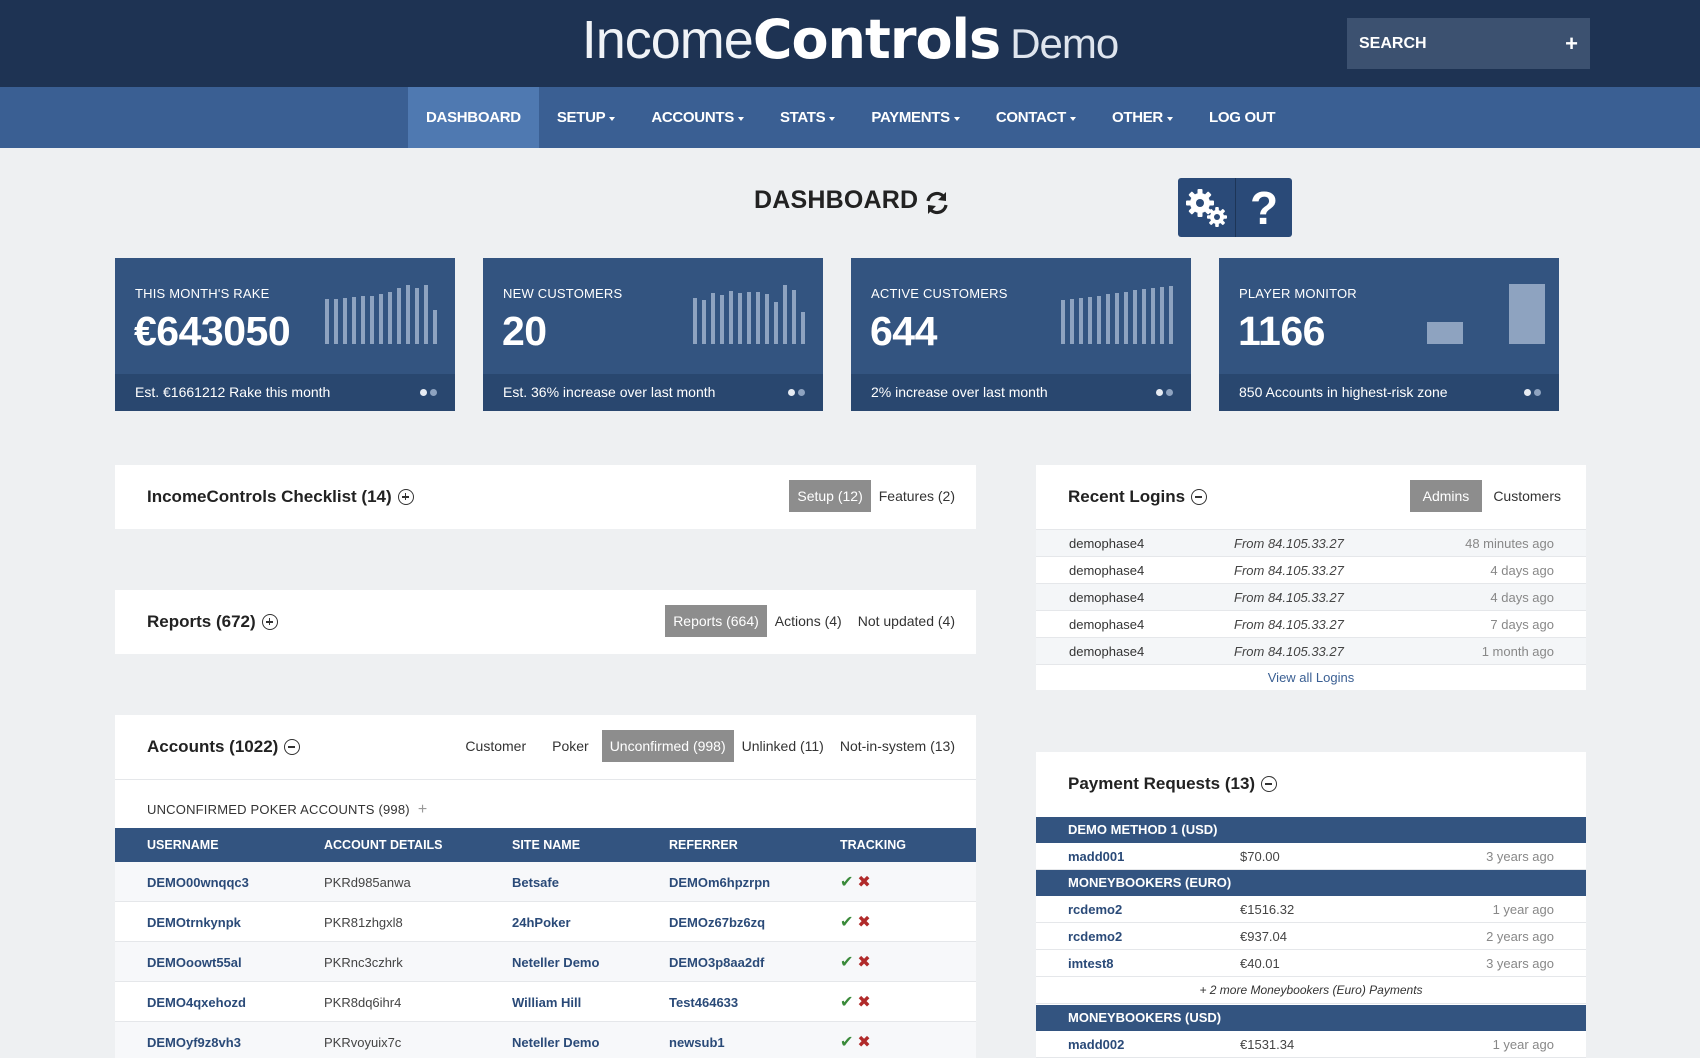 The width and height of the screenshot is (1700, 1058). What do you see at coordinates (697, 117) in the screenshot?
I see `nav-accounts: ACCOUNTS` at bounding box center [697, 117].